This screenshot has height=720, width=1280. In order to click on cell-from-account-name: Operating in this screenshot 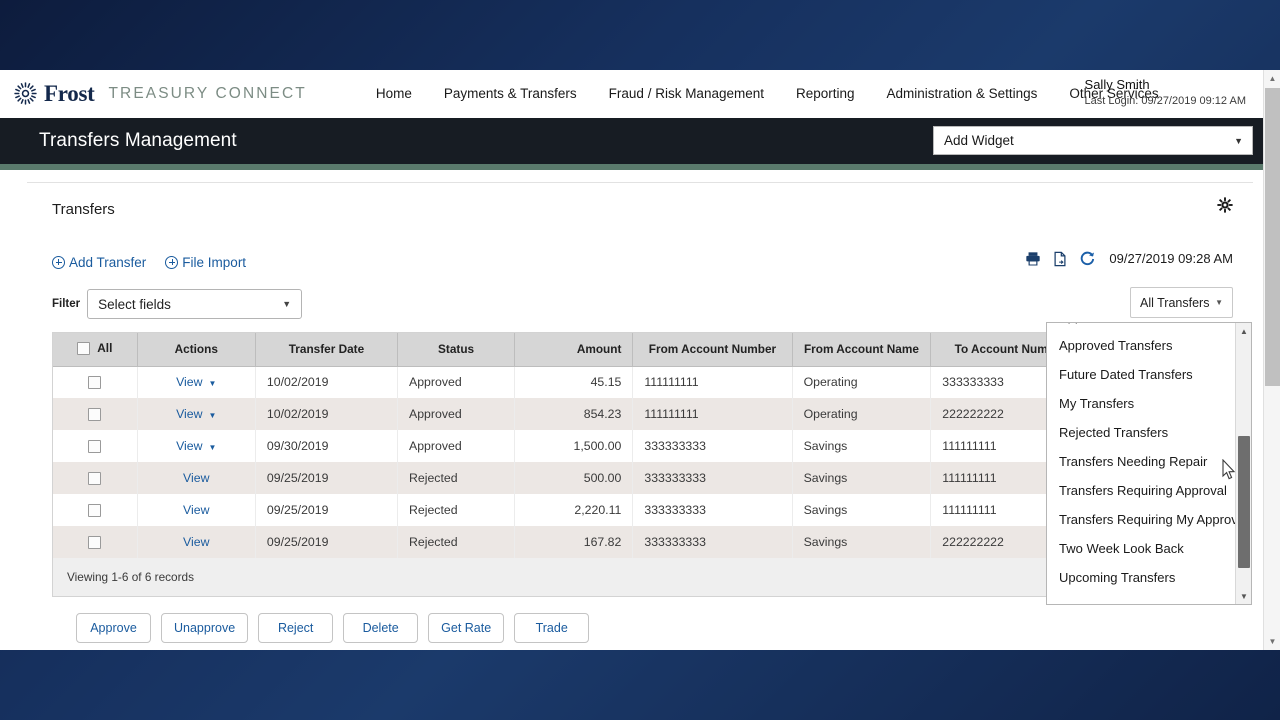, I will do `click(862, 382)`.